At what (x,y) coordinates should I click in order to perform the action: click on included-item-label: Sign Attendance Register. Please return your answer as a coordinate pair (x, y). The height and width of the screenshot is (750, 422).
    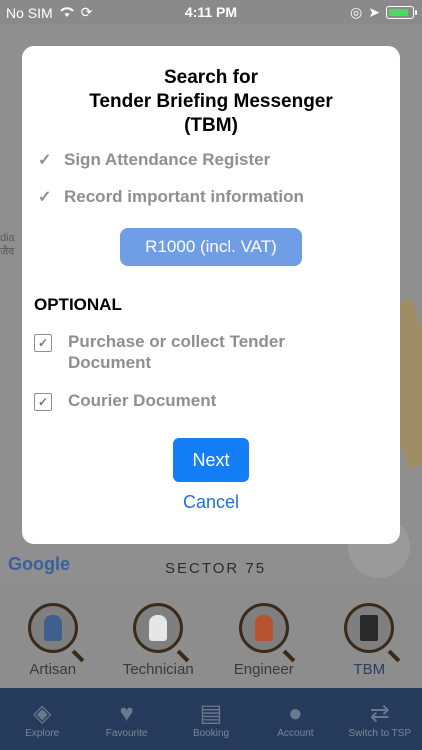
    Looking at the image, I should click on (167, 159).